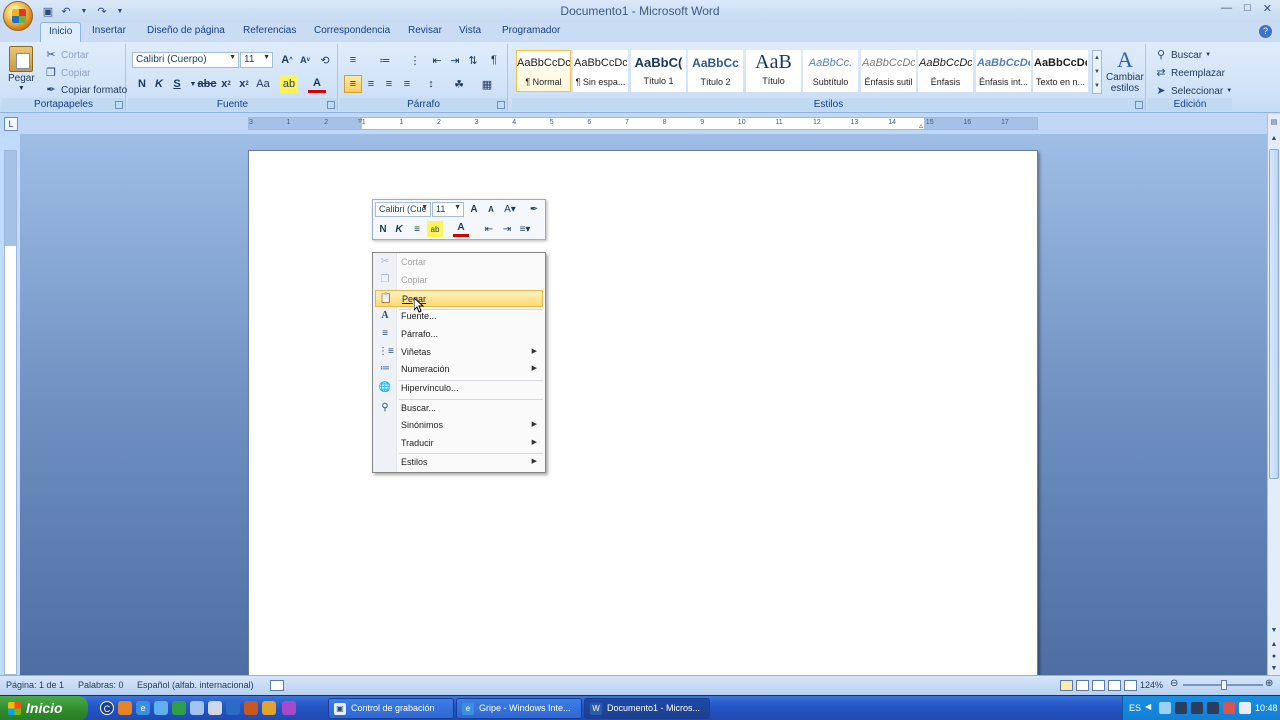  I want to click on mini-increase-indent-icon: ⇥, so click(507, 229).